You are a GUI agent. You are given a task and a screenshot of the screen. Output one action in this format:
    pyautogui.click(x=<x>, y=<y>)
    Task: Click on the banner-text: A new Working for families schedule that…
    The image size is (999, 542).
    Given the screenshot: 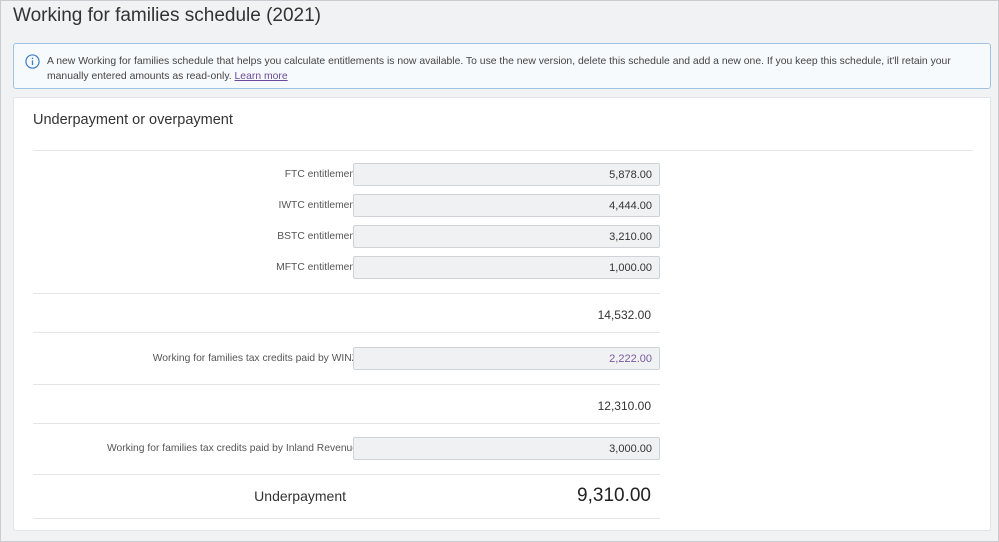 What is the action you would take?
    pyautogui.click(x=499, y=69)
    